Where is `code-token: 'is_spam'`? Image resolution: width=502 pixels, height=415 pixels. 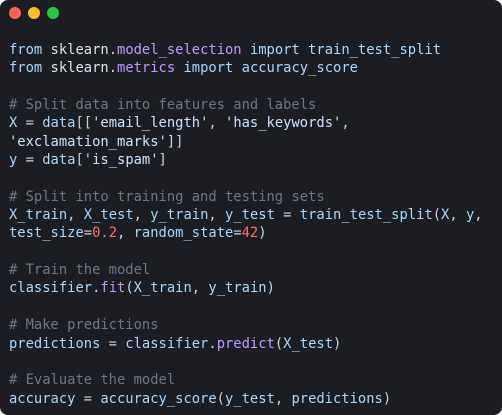 code-token: 'is_spam' is located at coordinates (121, 160).